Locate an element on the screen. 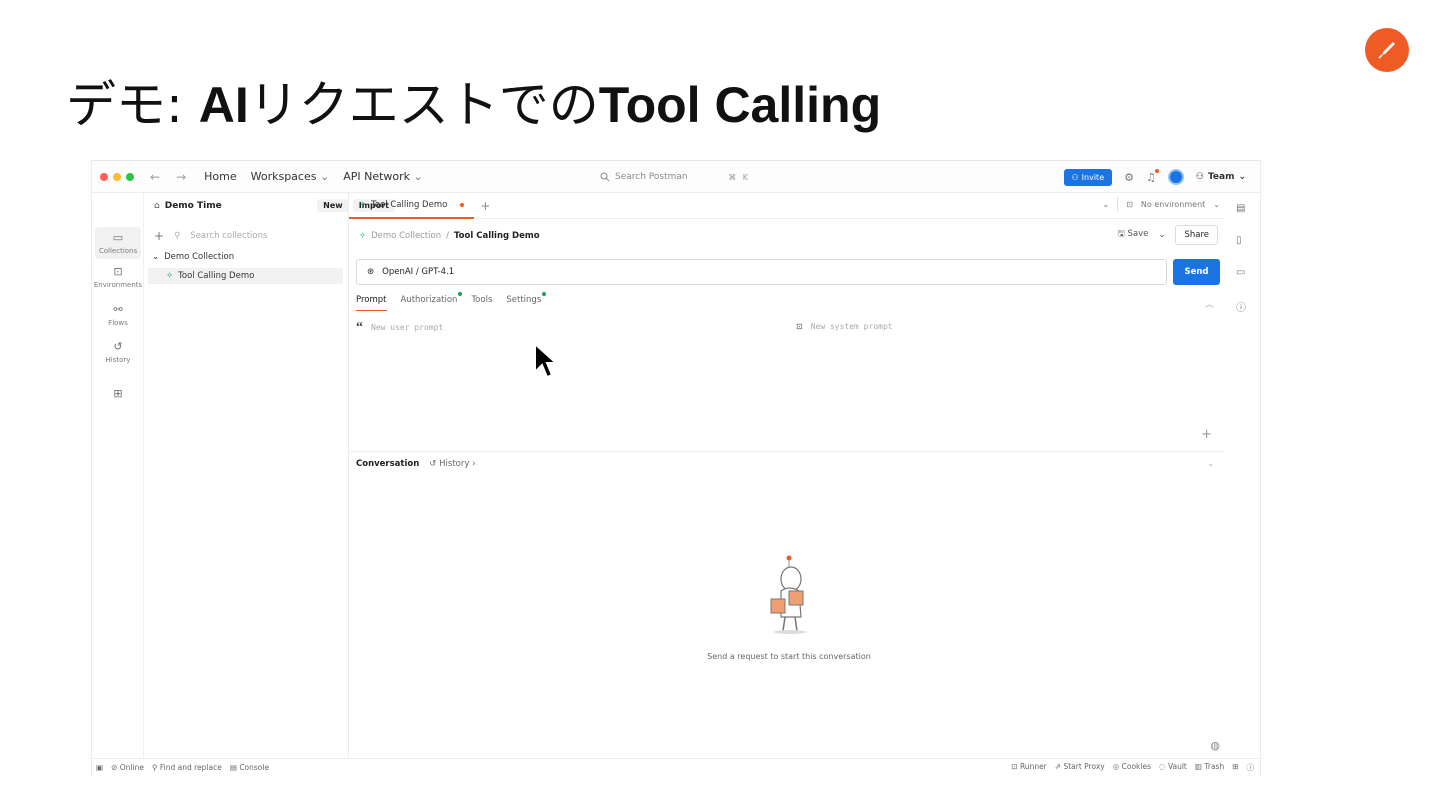 The height and width of the screenshot is (810, 1440). find-replace-label: Find and replace is located at coordinates (190, 767).